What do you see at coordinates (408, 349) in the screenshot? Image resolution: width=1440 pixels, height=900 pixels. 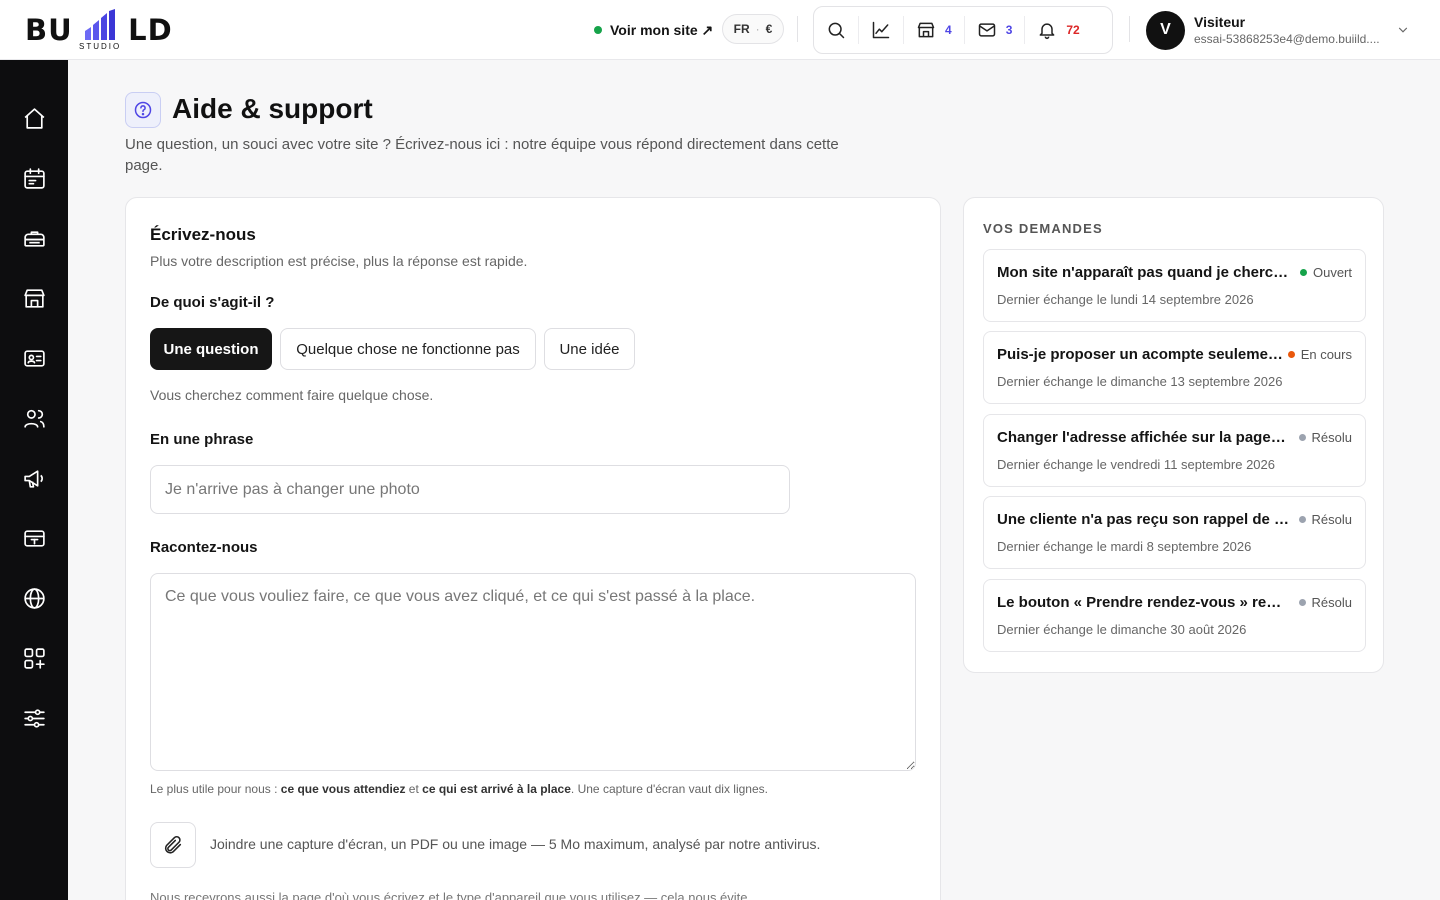 I see `type-bug-button: Quelque chose ne fonctionne pas` at bounding box center [408, 349].